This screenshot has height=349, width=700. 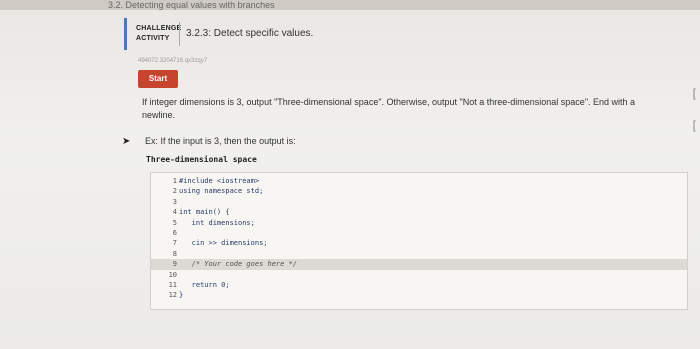 I want to click on code-text: using namespace std;, so click(x=221, y=191).